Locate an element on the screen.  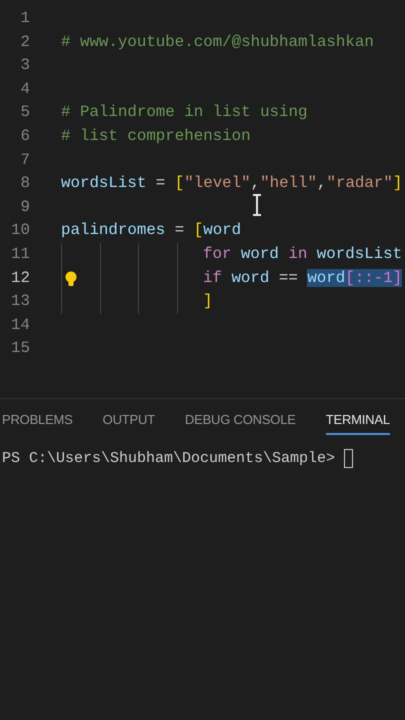
code-line: wordsList = ["level","hell","radar"] is located at coordinates (231, 183).